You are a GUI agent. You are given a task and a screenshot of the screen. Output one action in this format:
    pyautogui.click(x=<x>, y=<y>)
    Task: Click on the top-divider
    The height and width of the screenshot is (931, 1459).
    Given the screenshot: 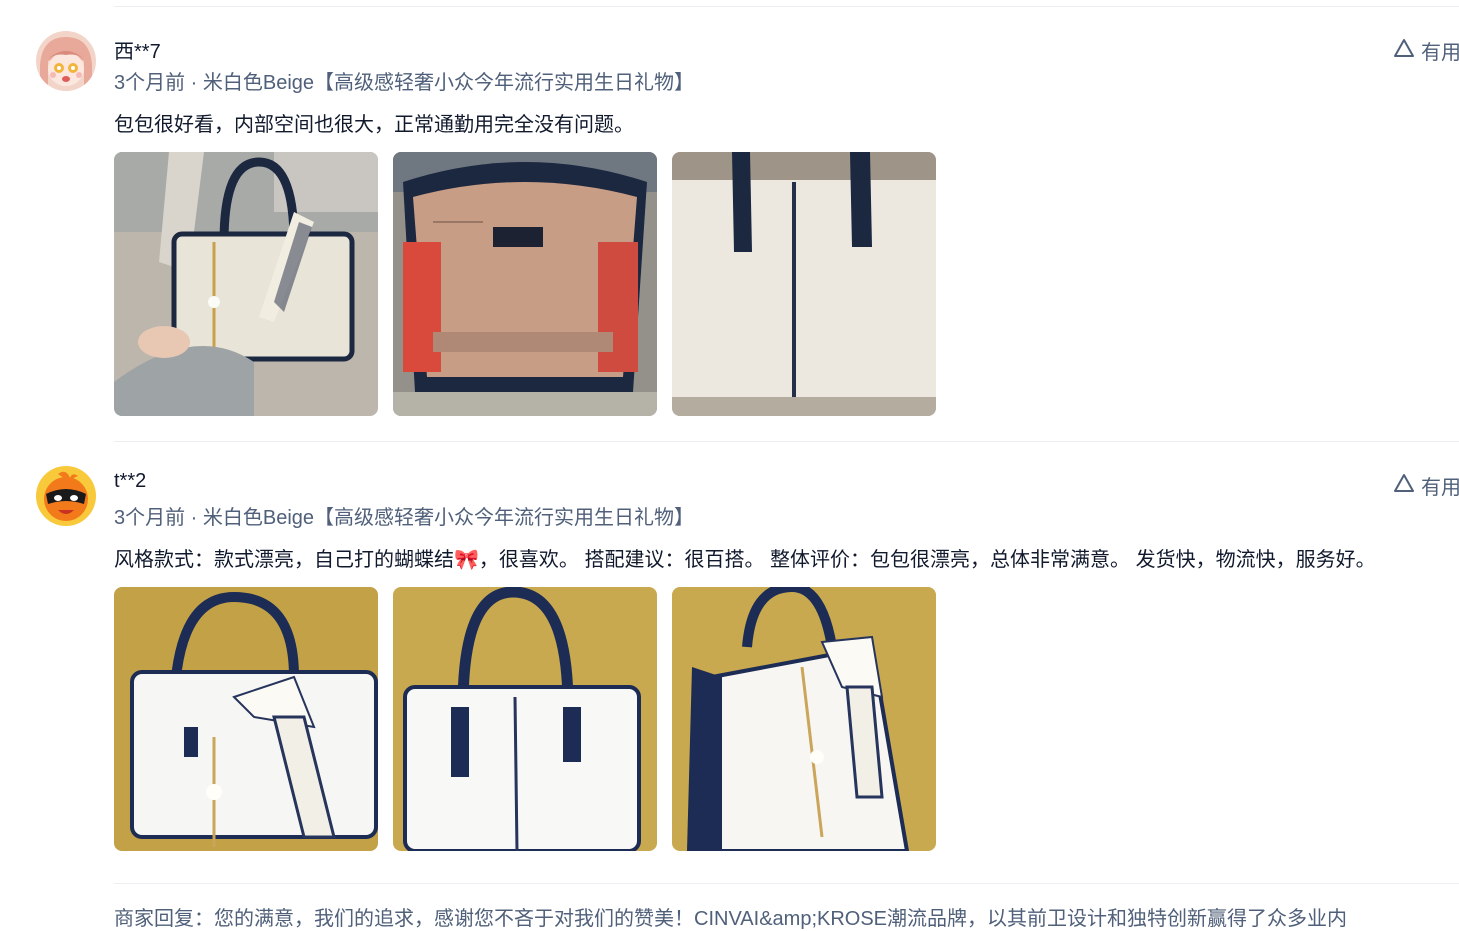 What is the action you would take?
    pyautogui.click(x=786, y=6)
    